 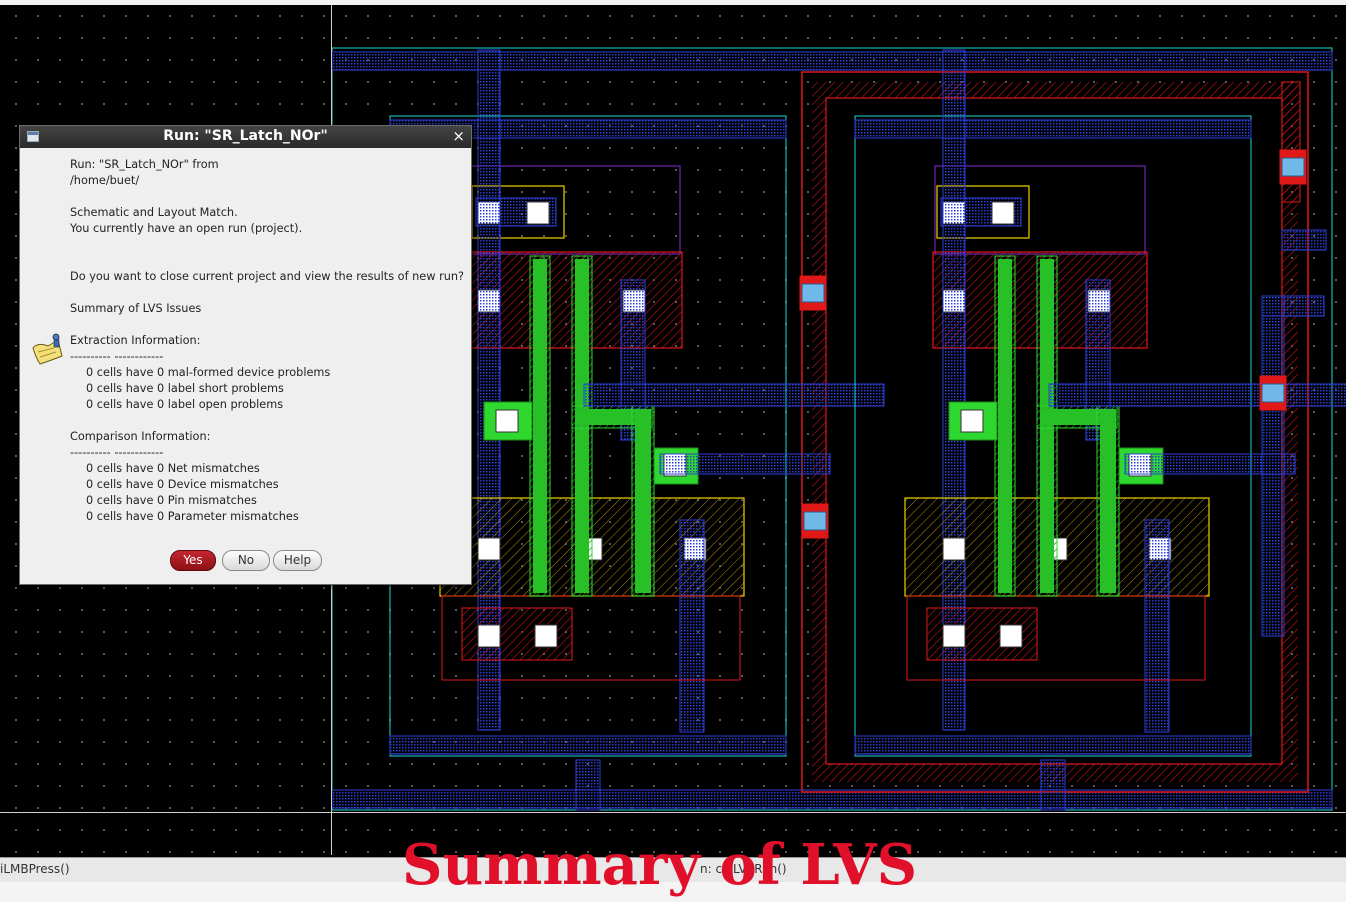 I want to click on no-button: No, so click(x=246, y=560).